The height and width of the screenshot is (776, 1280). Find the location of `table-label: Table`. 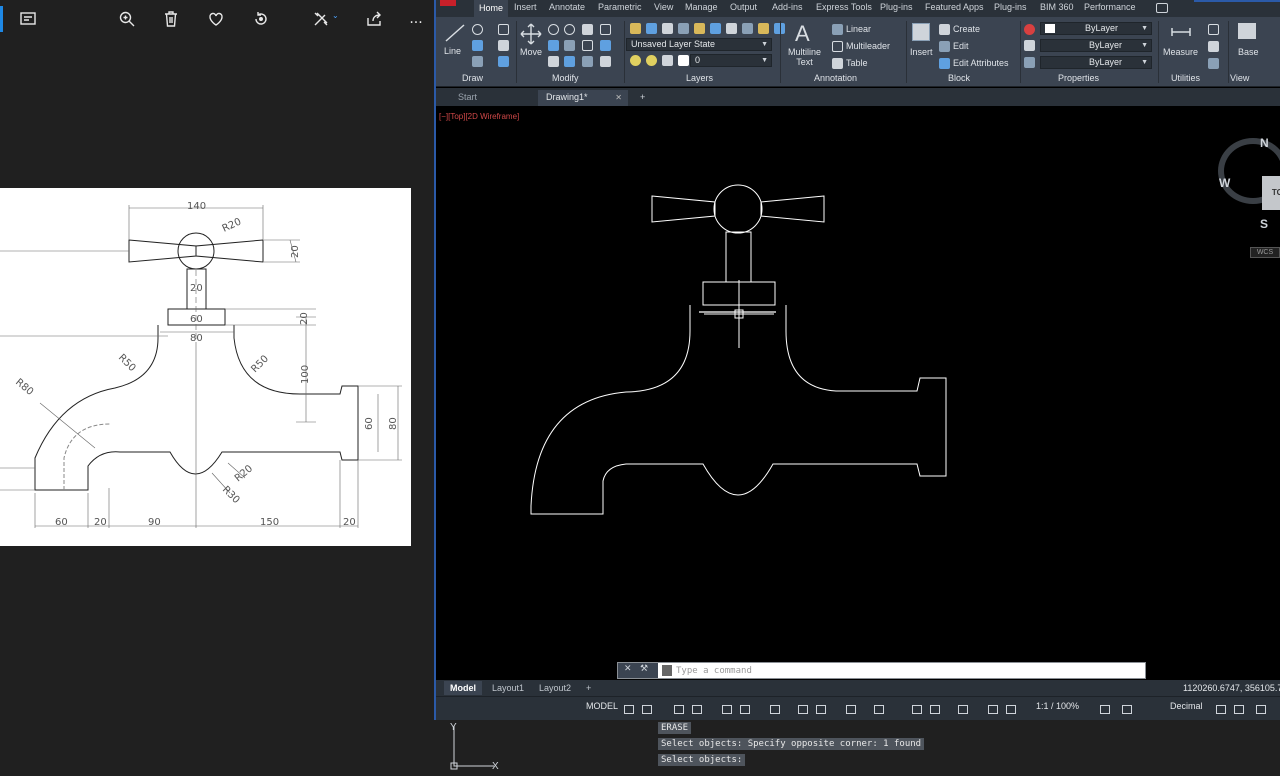

table-label: Table is located at coordinates (857, 63).